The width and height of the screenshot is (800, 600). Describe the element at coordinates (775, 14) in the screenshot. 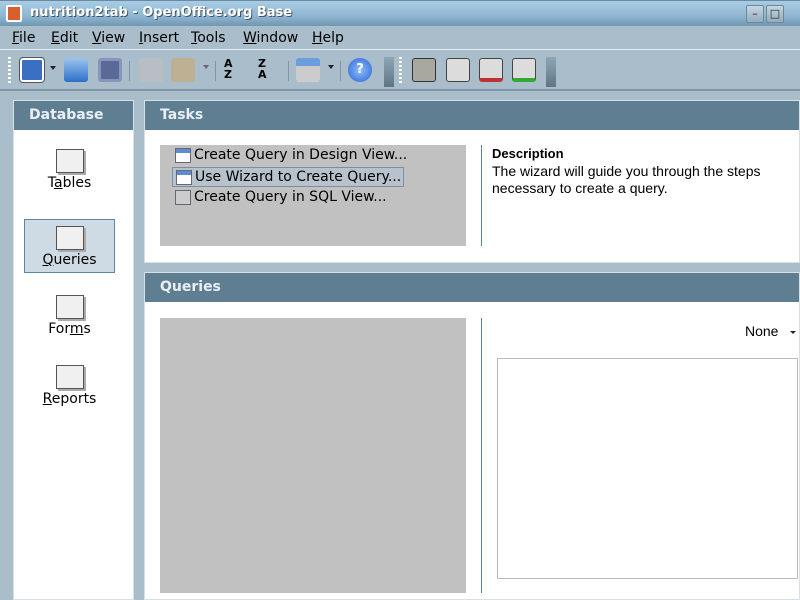

I see `maximize-button: □` at that location.